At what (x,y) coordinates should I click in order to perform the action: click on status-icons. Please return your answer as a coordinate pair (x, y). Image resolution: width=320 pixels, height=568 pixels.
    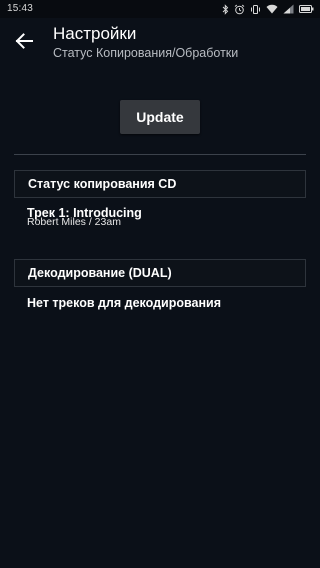
    Looking at the image, I should click on (268, 9).